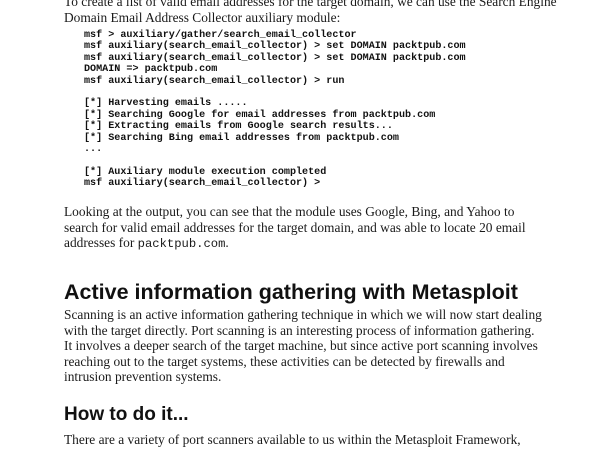 The height and width of the screenshot is (450, 600). I want to click on paragraph-end: ., so click(227, 242).